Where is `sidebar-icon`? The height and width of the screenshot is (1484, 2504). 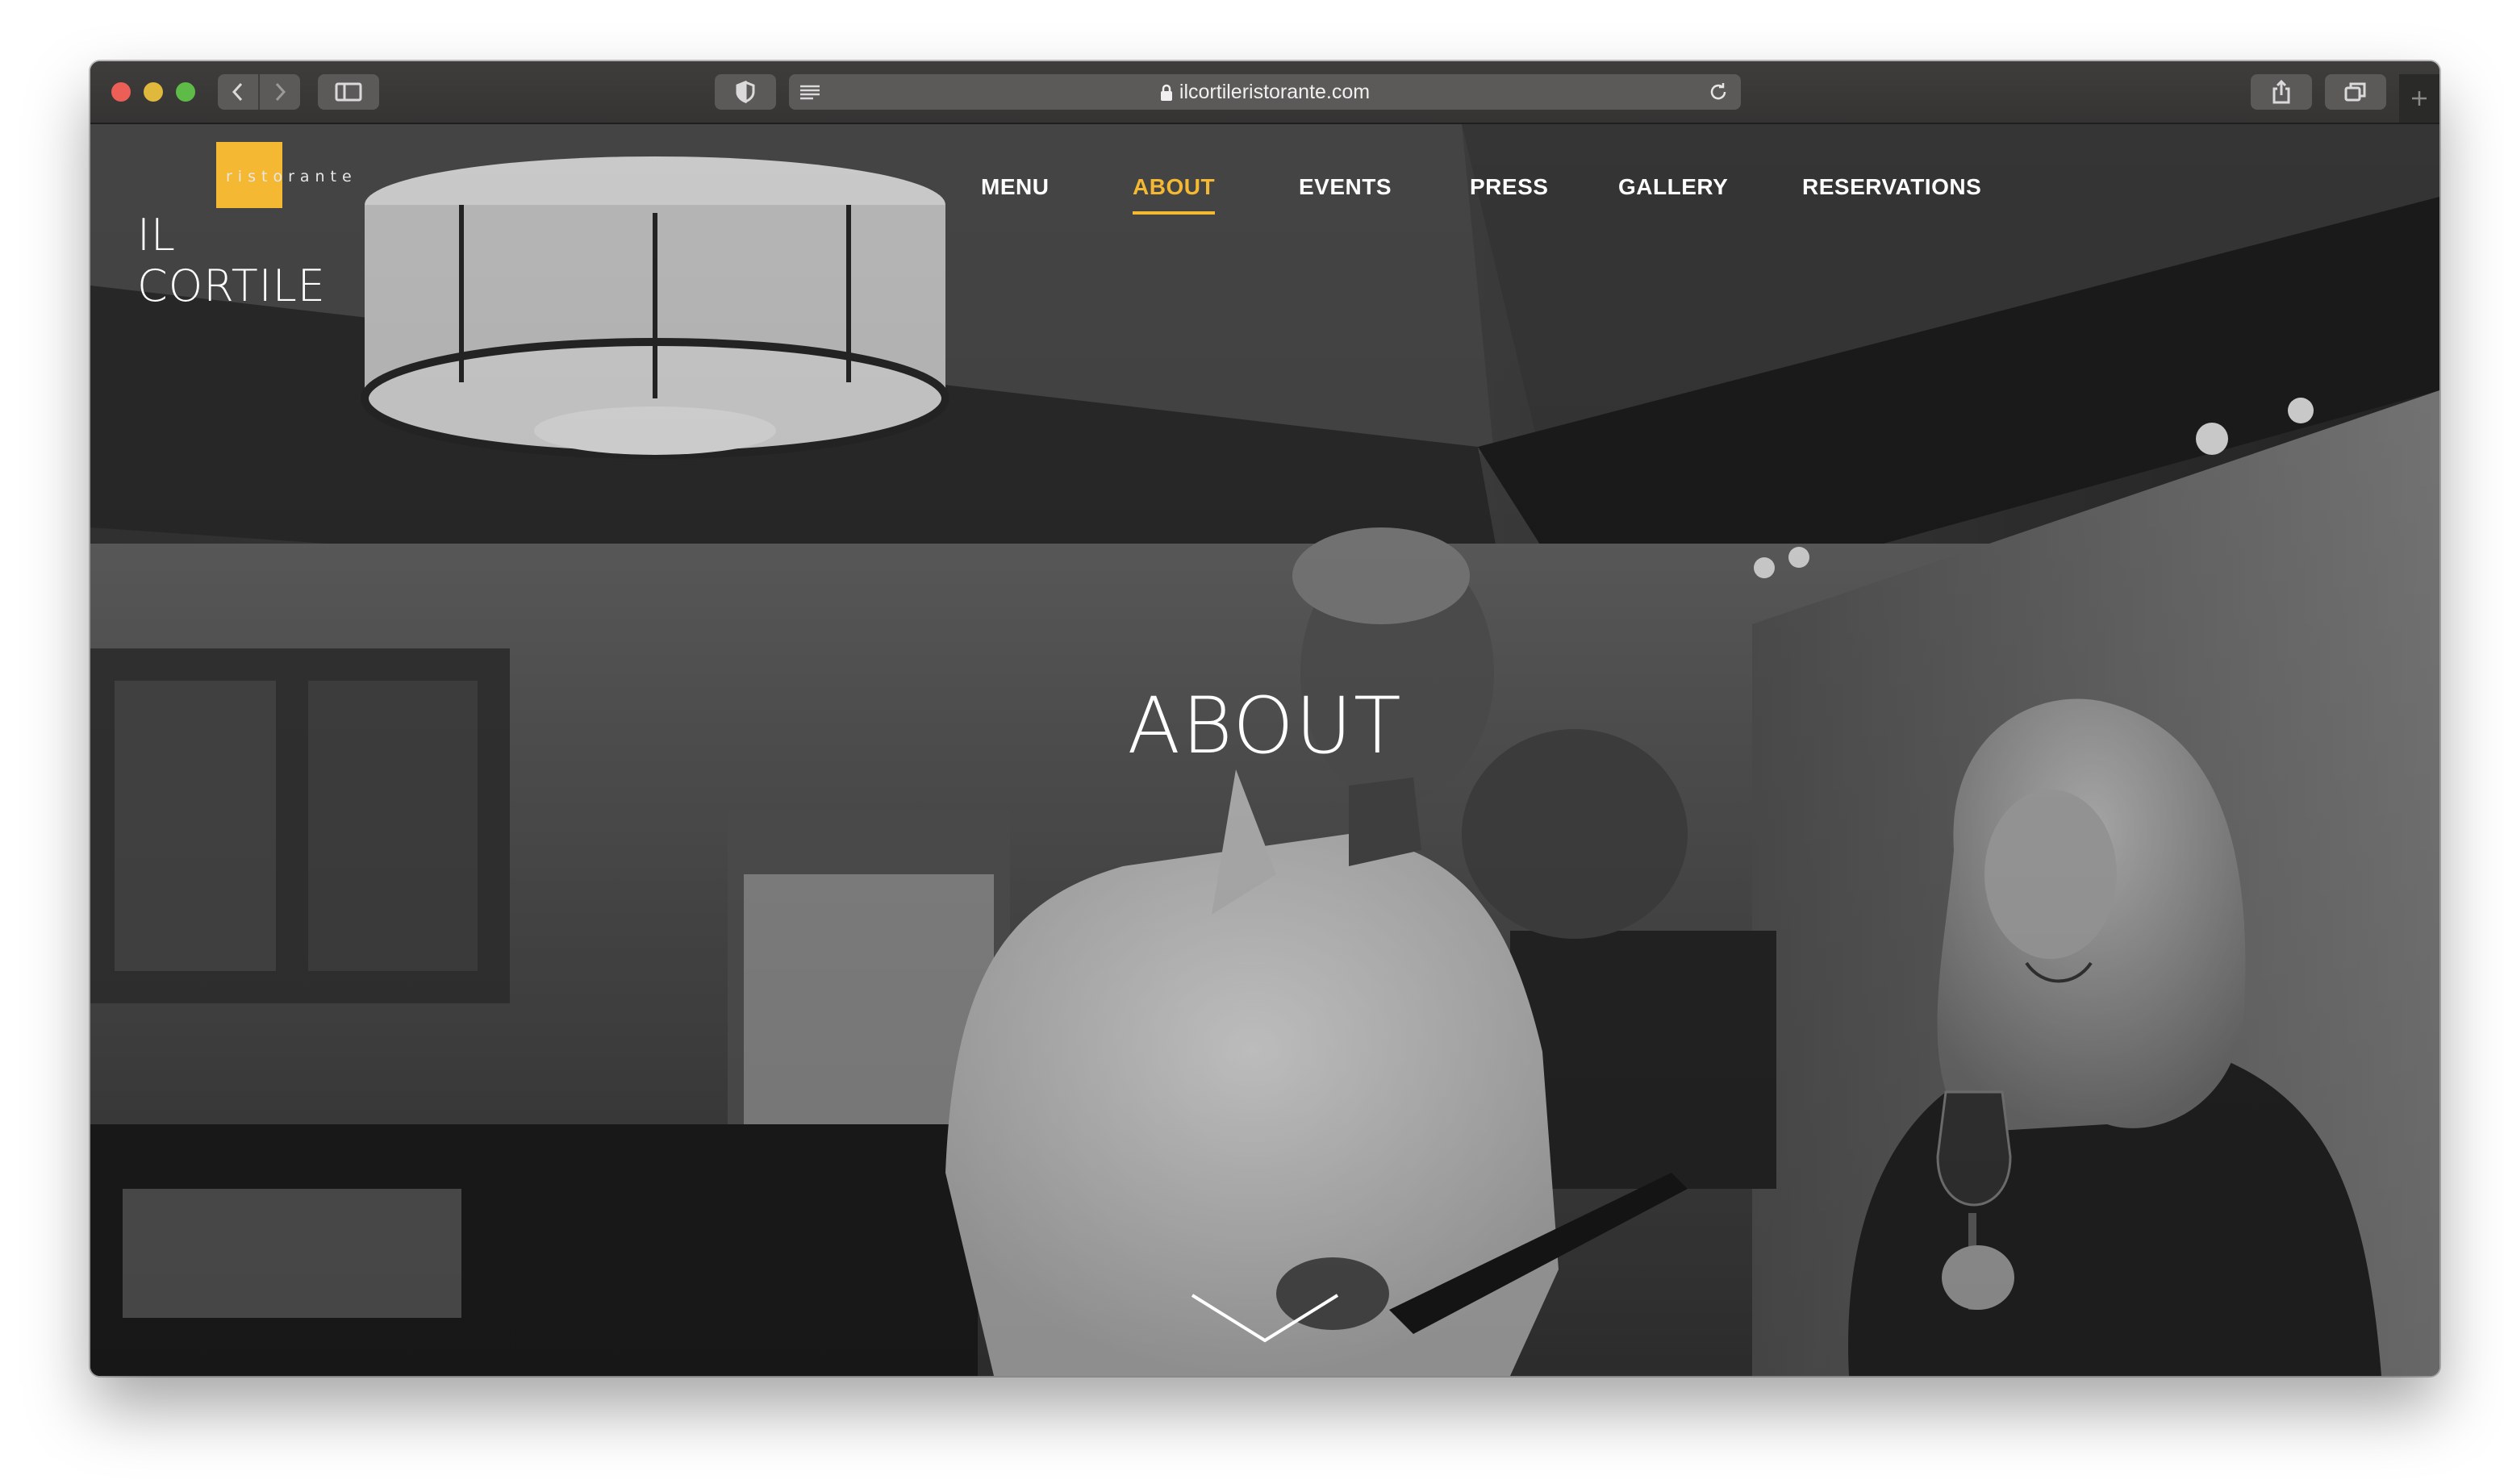 sidebar-icon is located at coordinates (348, 92).